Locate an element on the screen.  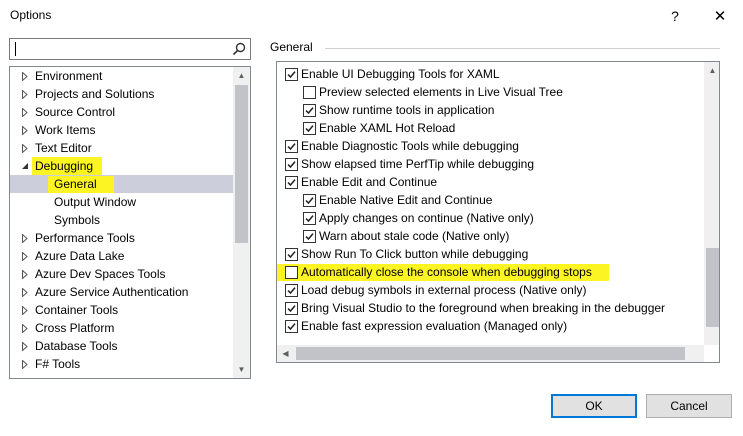
close-button: ✕ is located at coordinates (720, 16).